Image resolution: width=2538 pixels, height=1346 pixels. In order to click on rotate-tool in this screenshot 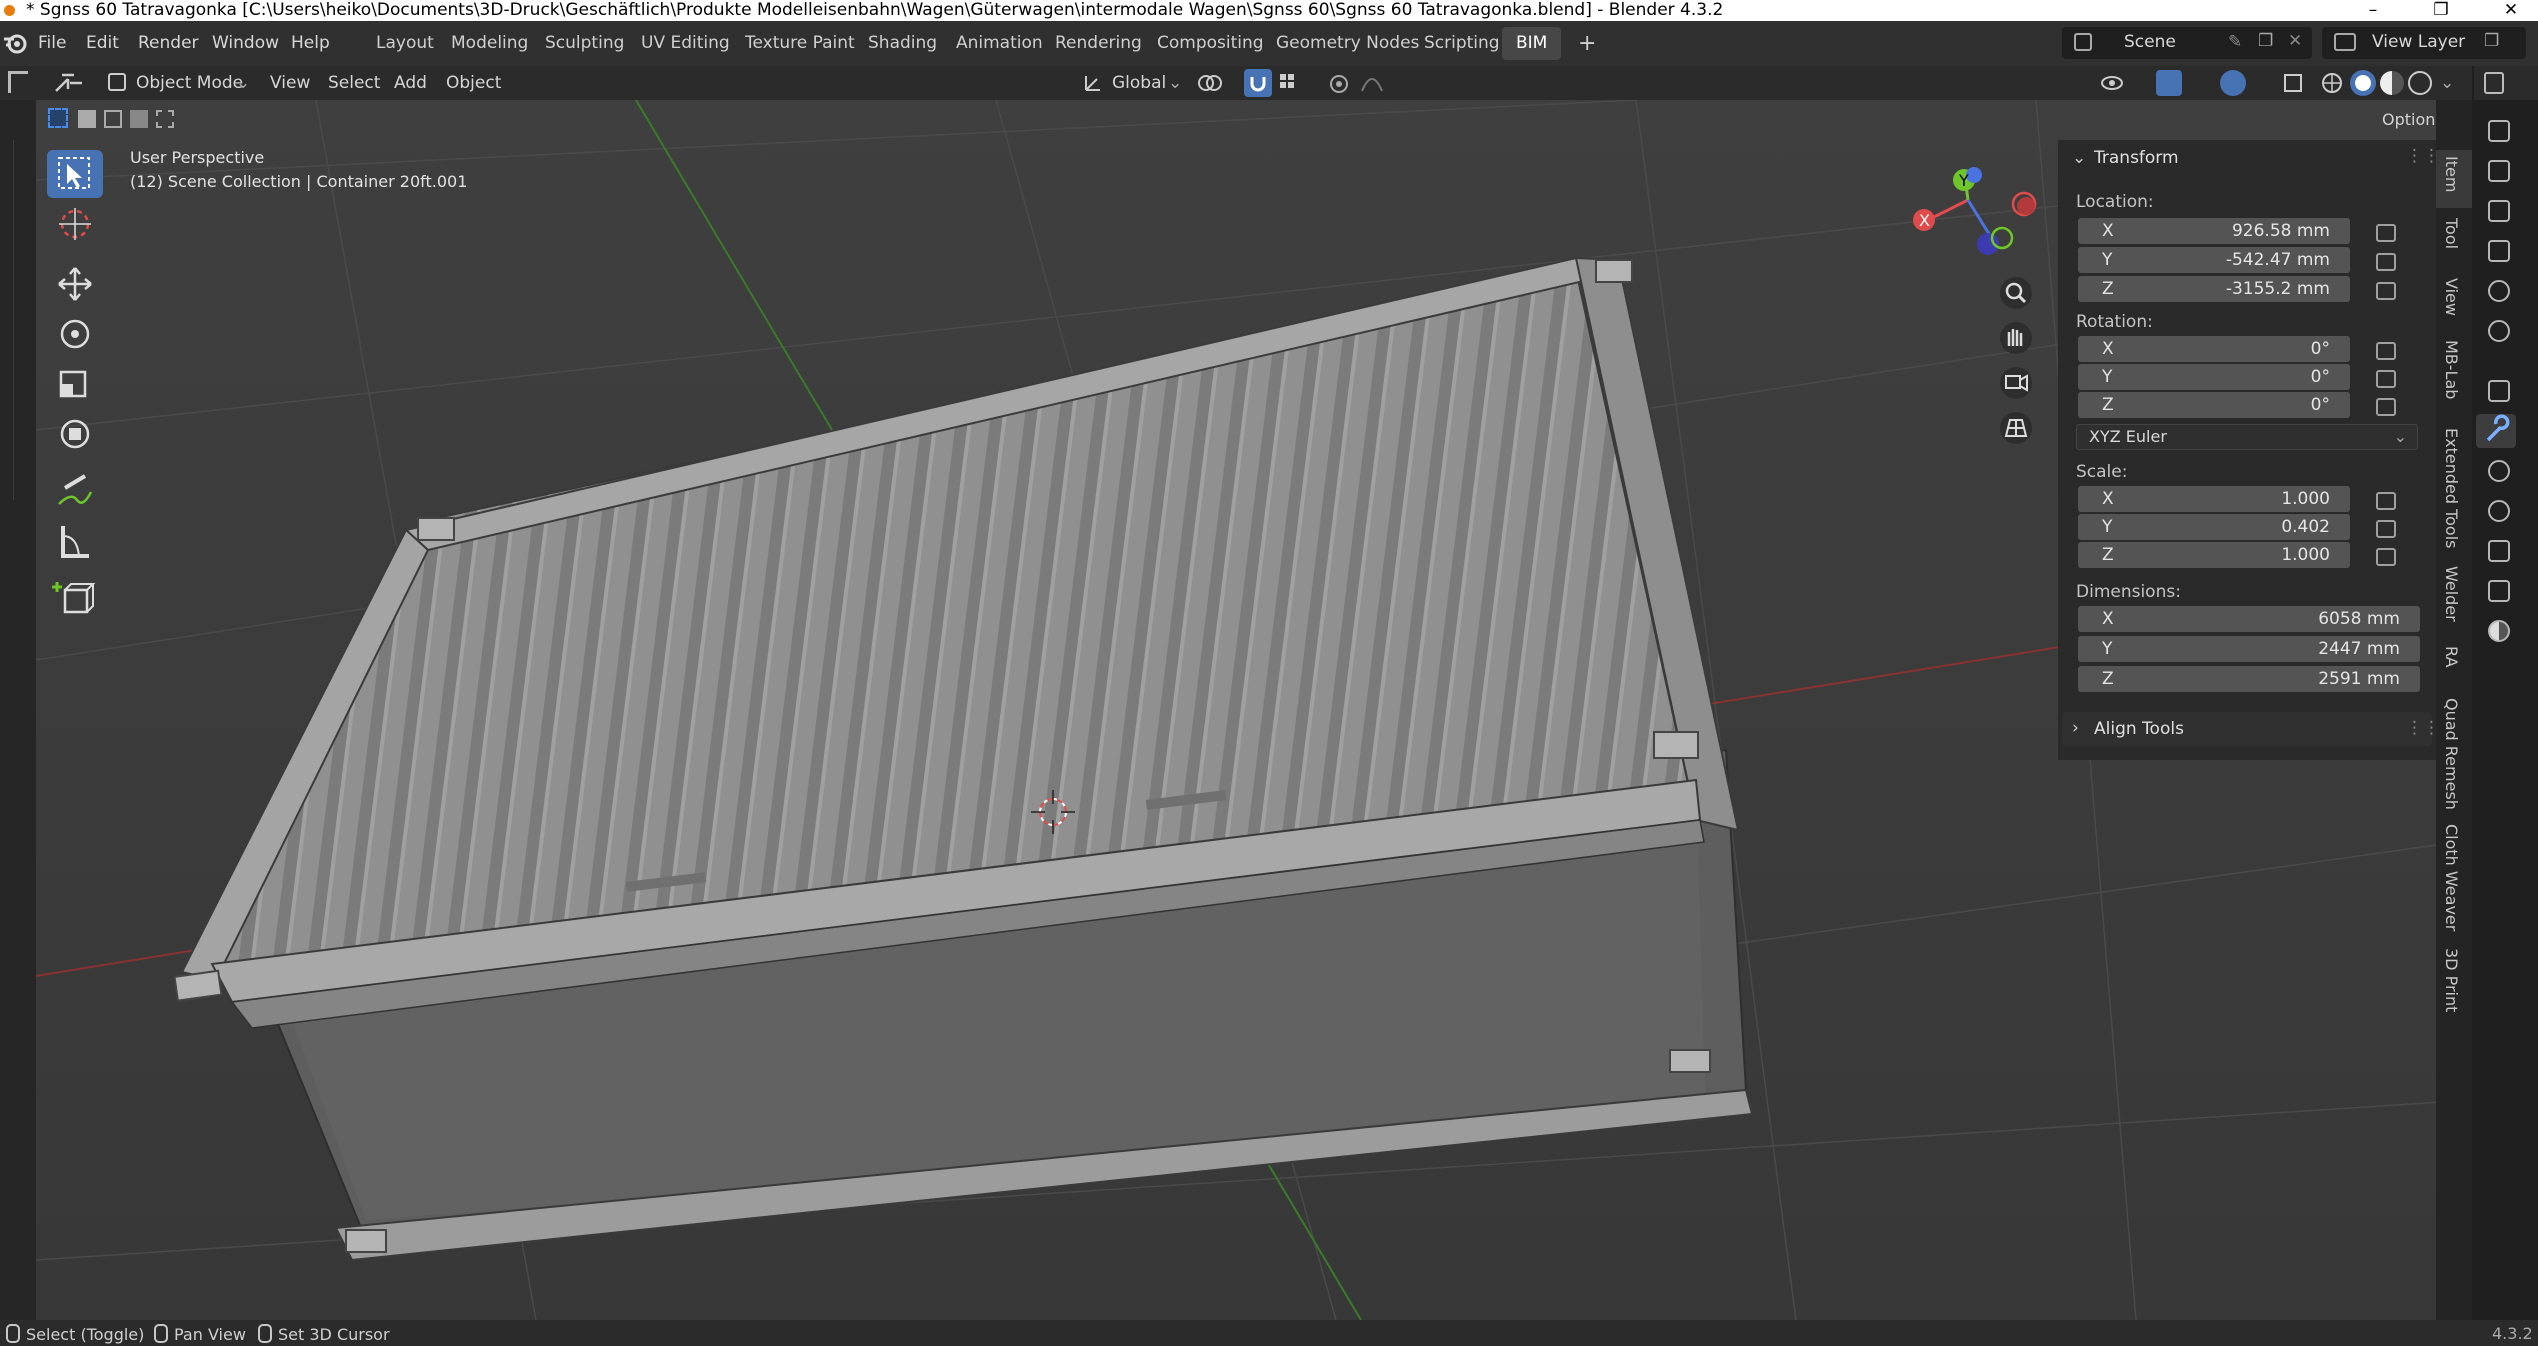, I will do `click(75, 334)`.